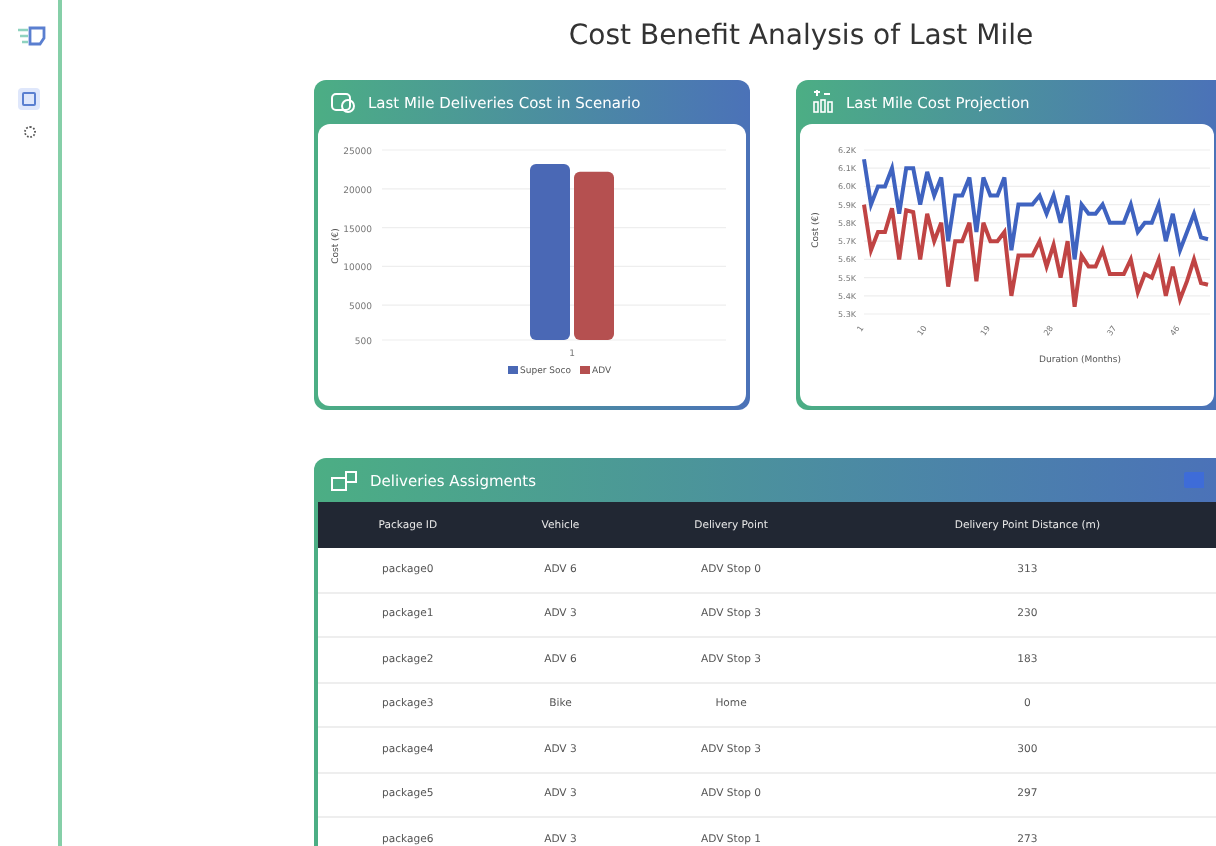 Image resolution: width=1216 pixels, height=846 pixels. I want to click on delivery-icon, so click(344, 480).